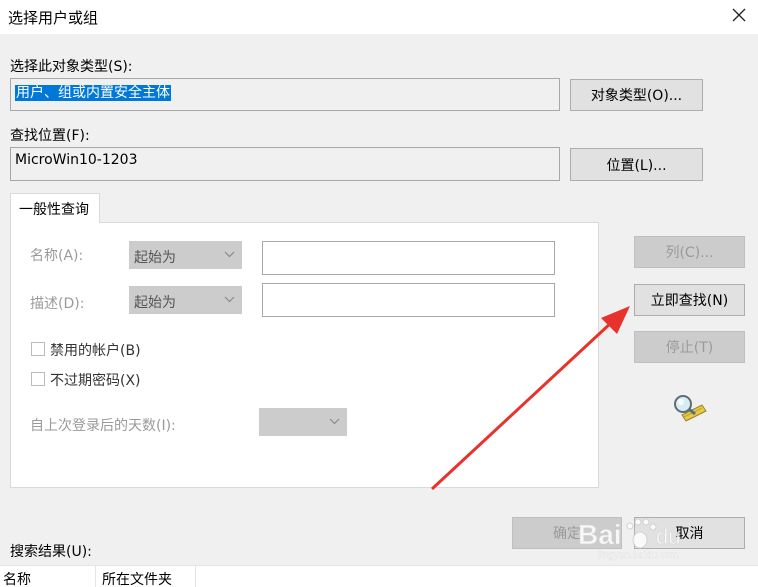 This screenshot has height=587, width=758. Describe the element at coordinates (38, 349) in the screenshot. I see `disabled-accounts-checkbox` at that location.